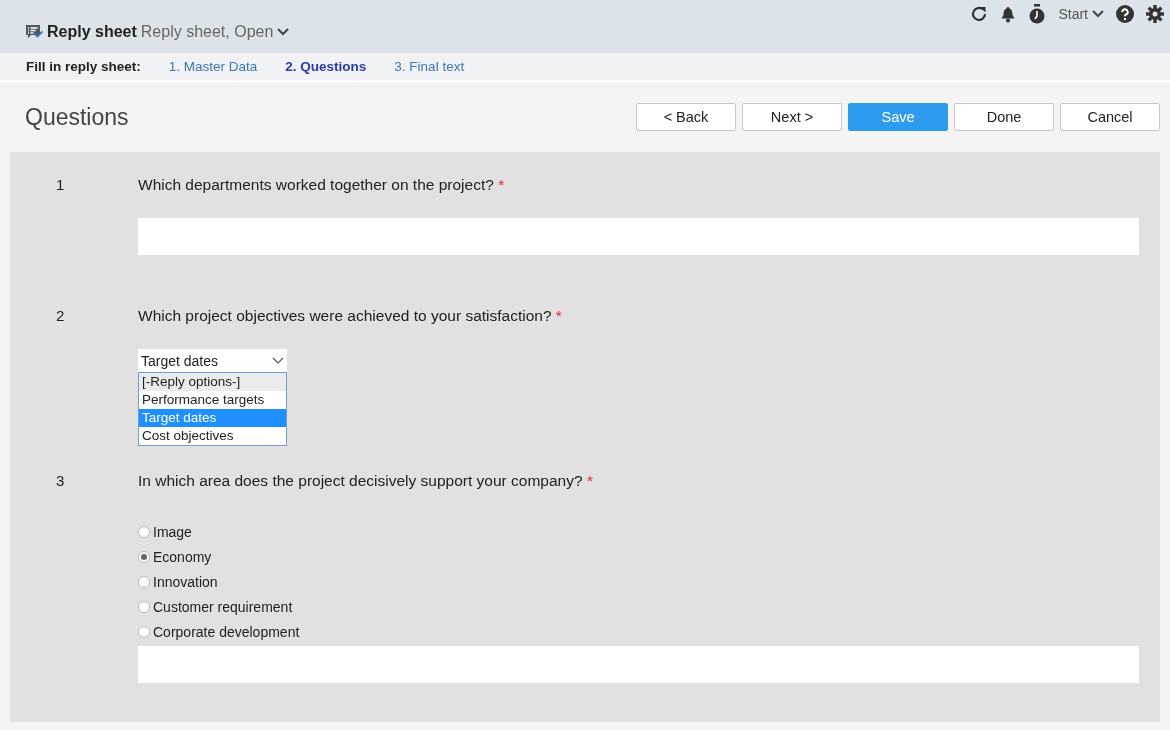 This screenshot has height=730, width=1170. Describe the element at coordinates (212, 400) in the screenshot. I see `dropdown-option: Performance targets` at that location.